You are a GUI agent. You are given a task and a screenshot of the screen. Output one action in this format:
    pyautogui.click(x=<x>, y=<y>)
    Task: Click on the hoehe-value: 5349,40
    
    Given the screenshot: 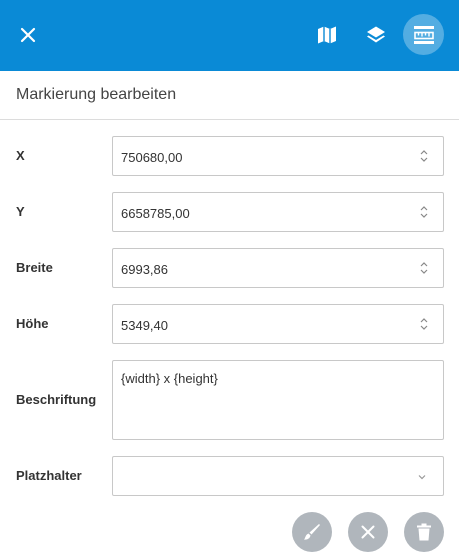 What is the action you would take?
    pyautogui.click(x=144, y=325)
    